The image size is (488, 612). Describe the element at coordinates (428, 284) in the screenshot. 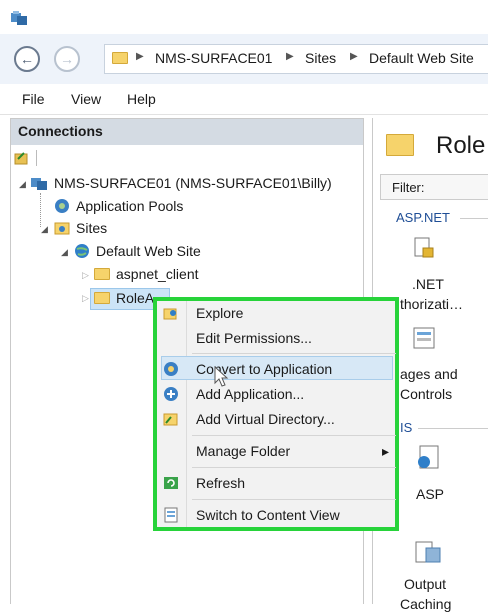

I see `net-authorization-label-1: .NET` at that location.